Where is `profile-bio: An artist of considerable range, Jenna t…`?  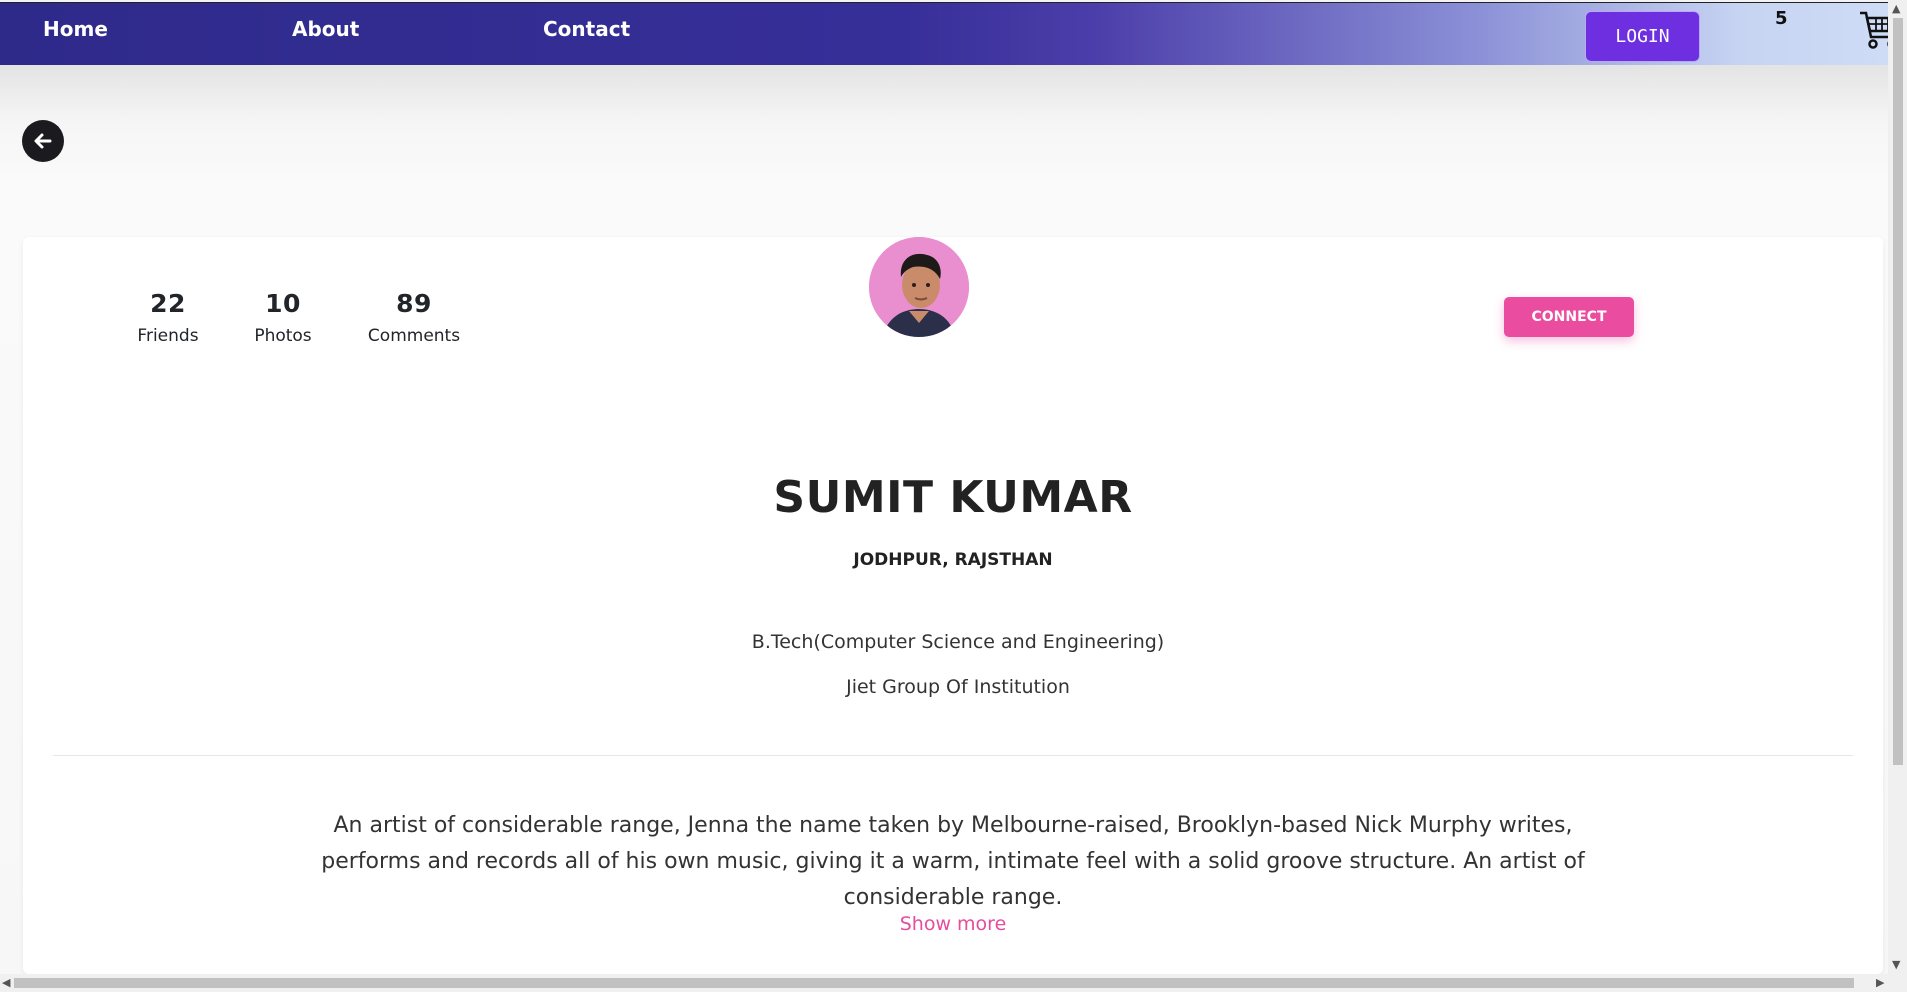 profile-bio: An artist of considerable range, Jenna t… is located at coordinates (953, 861).